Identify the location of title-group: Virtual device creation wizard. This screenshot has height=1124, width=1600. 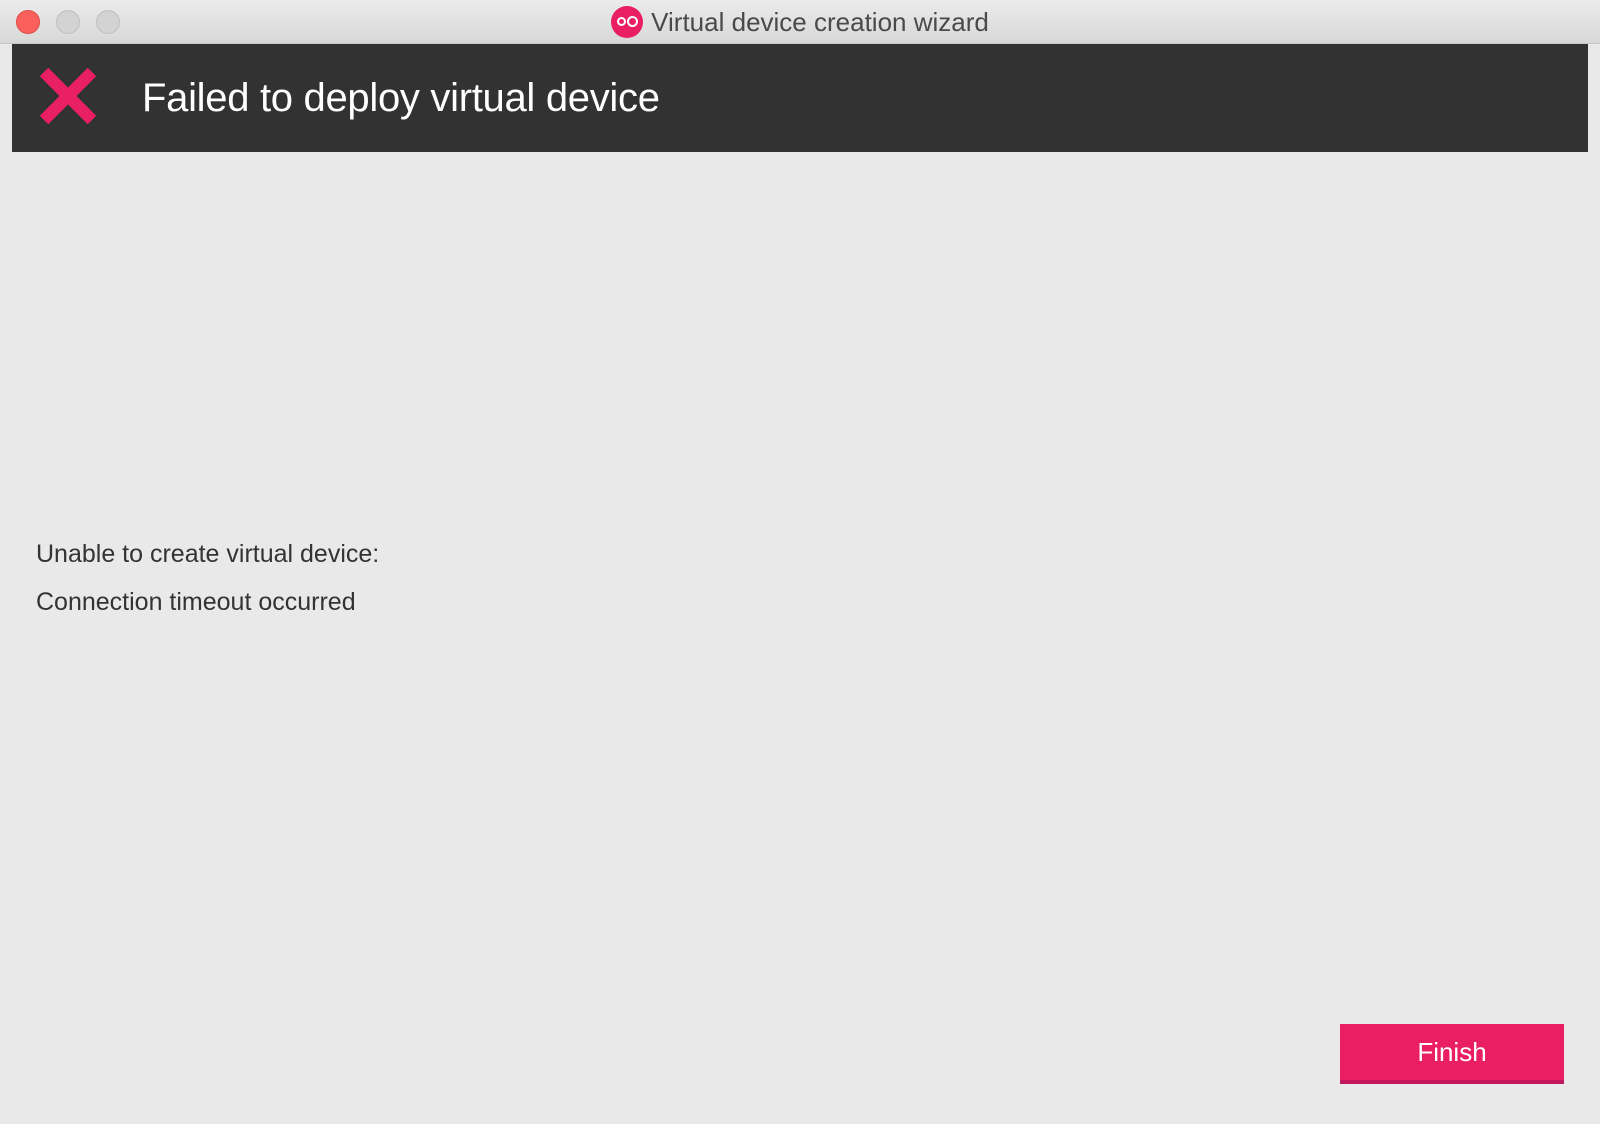
(800, 22).